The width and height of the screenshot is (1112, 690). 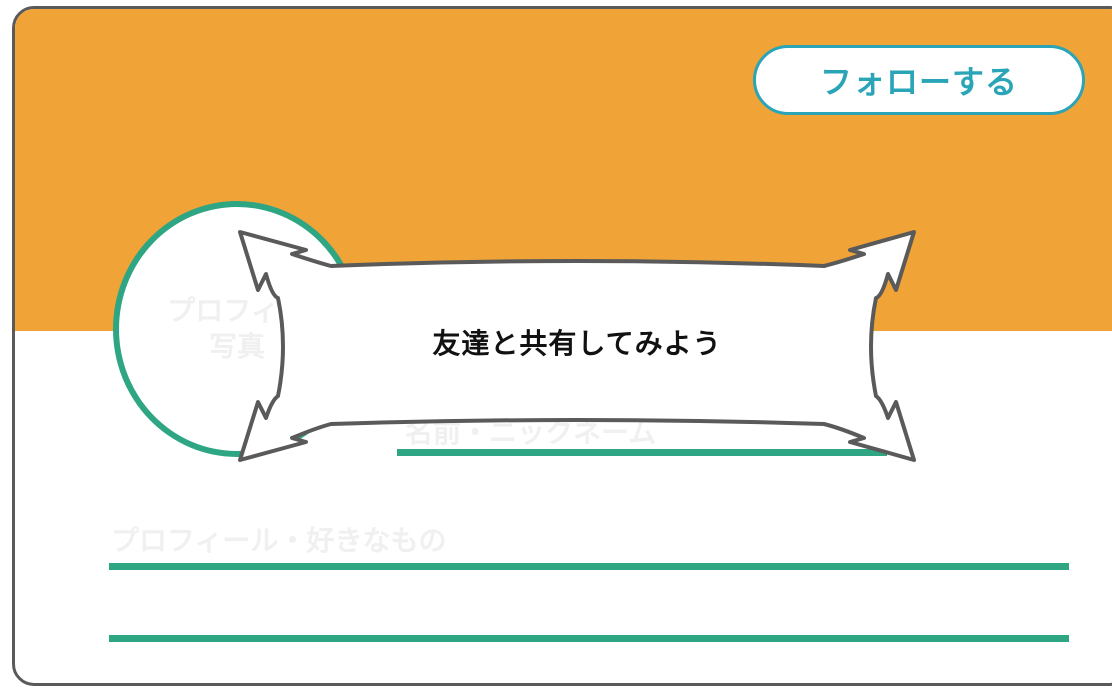 What do you see at coordinates (279, 540) in the screenshot?
I see `profile-field-label: プロフィール・好きなもの` at bounding box center [279, 540].